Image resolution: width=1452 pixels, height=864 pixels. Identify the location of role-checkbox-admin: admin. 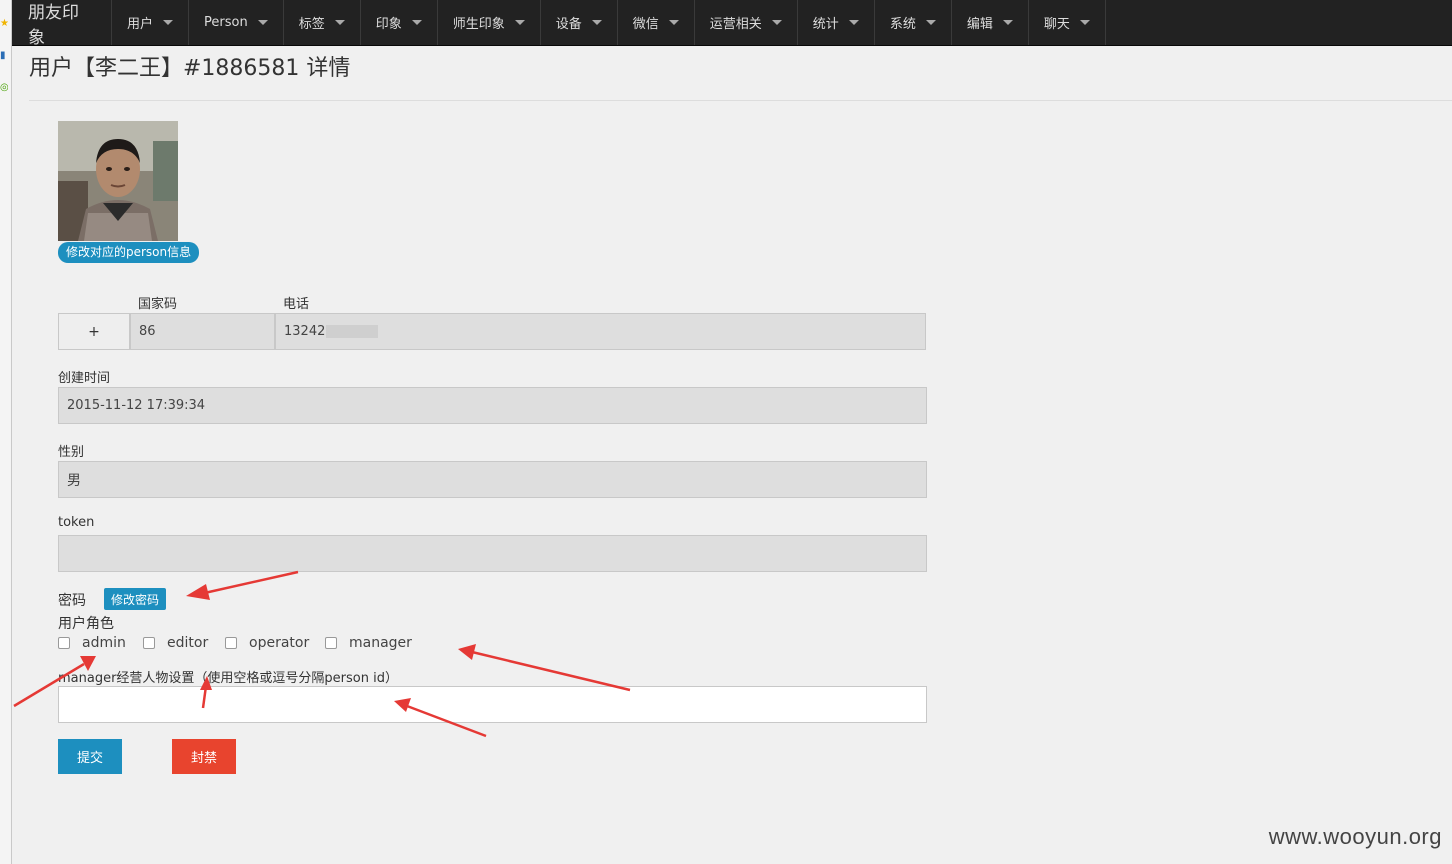
(92, 643).